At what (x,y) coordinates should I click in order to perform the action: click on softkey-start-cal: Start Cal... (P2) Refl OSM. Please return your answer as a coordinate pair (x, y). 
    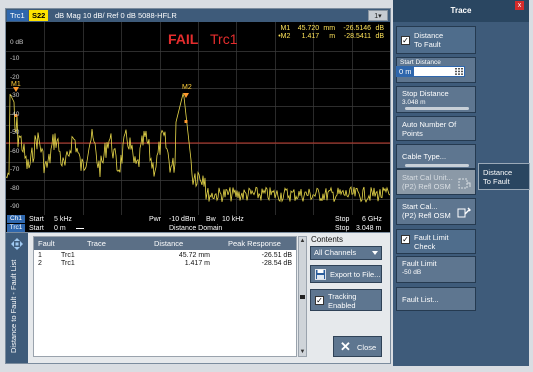
    Looking at the image, I should click on (436, 211).